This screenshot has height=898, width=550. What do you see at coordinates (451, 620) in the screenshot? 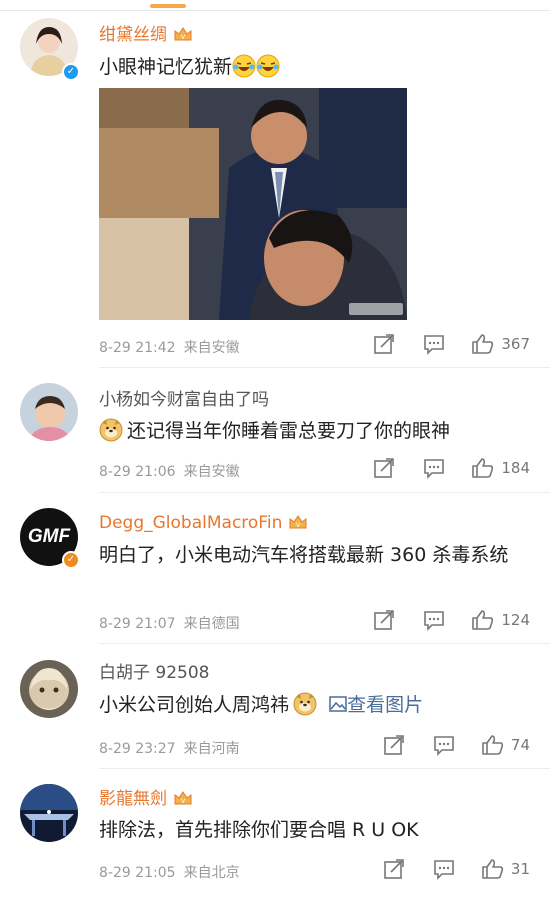
I see `comment-actions: 124` at bounding box center [451, 620].